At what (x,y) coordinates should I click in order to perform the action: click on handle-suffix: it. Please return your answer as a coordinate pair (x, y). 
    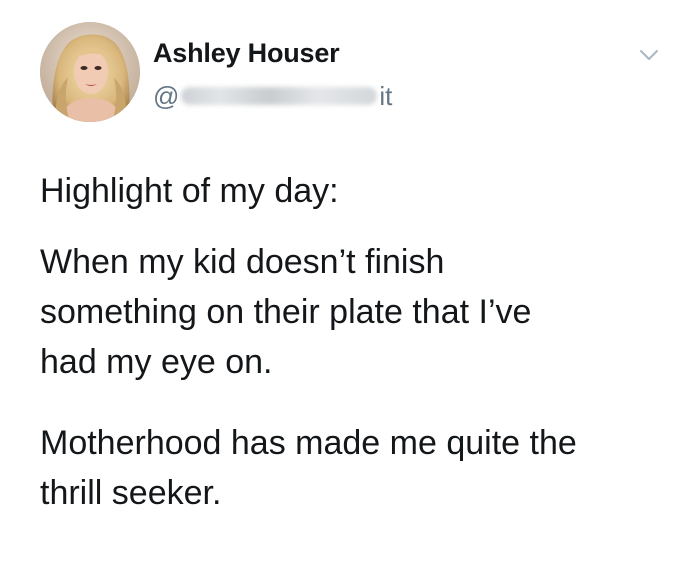
    Looking at the image, I should click on (386, 95).